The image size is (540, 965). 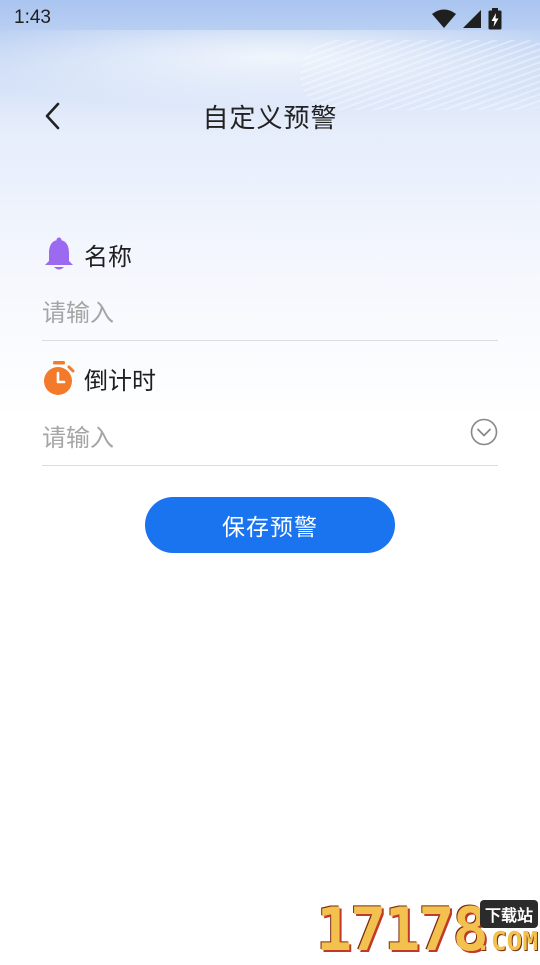 What do you see at coordinates (270, 18) in the screenshot?
I see `status-bar: 1:43` at bounding box center [270, 18].